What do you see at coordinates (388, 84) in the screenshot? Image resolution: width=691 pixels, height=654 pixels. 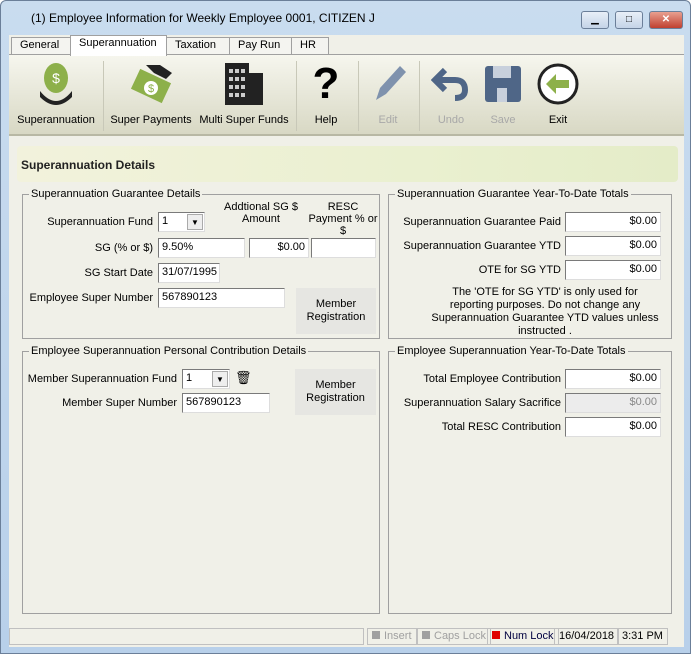 I see `pencil-icon` at bounding box center [388, 84].